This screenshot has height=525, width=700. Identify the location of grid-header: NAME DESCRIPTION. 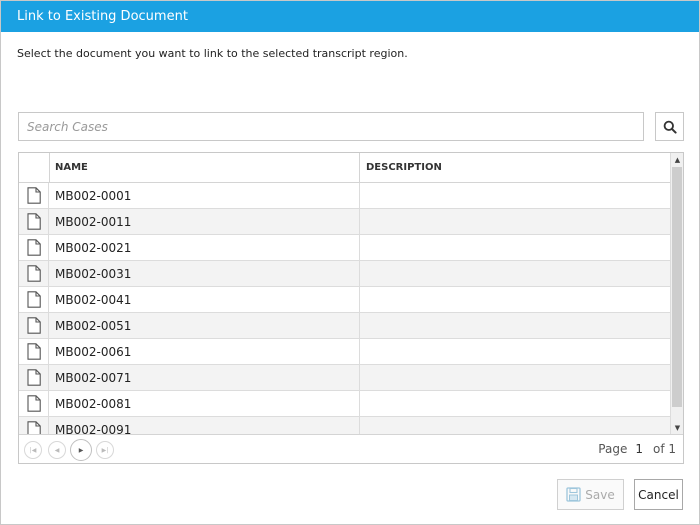
(344, 168).